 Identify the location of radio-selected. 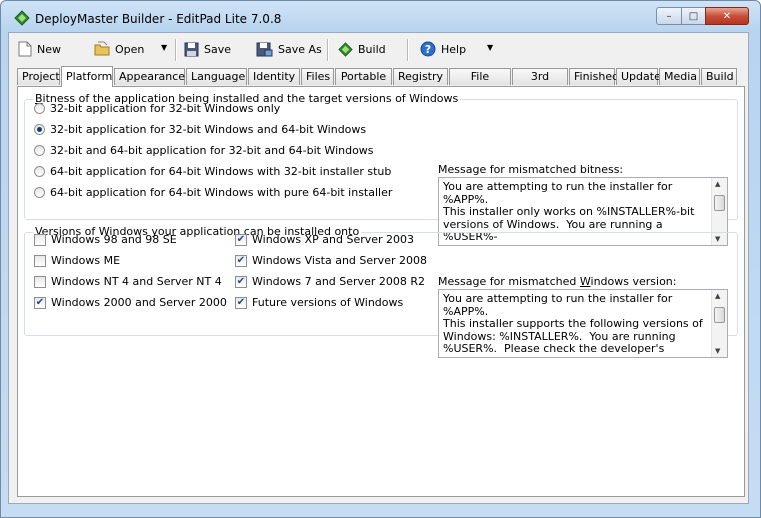
(39, 129).